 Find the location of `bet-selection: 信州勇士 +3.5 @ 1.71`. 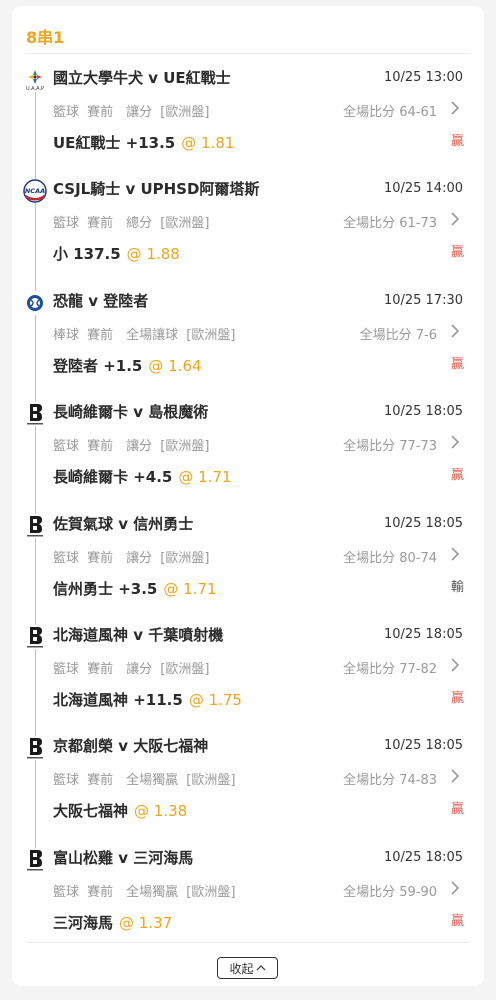

bet-selection: 信州勇士 +3.5 @ 1.71 is located at coordinates (135, 588).